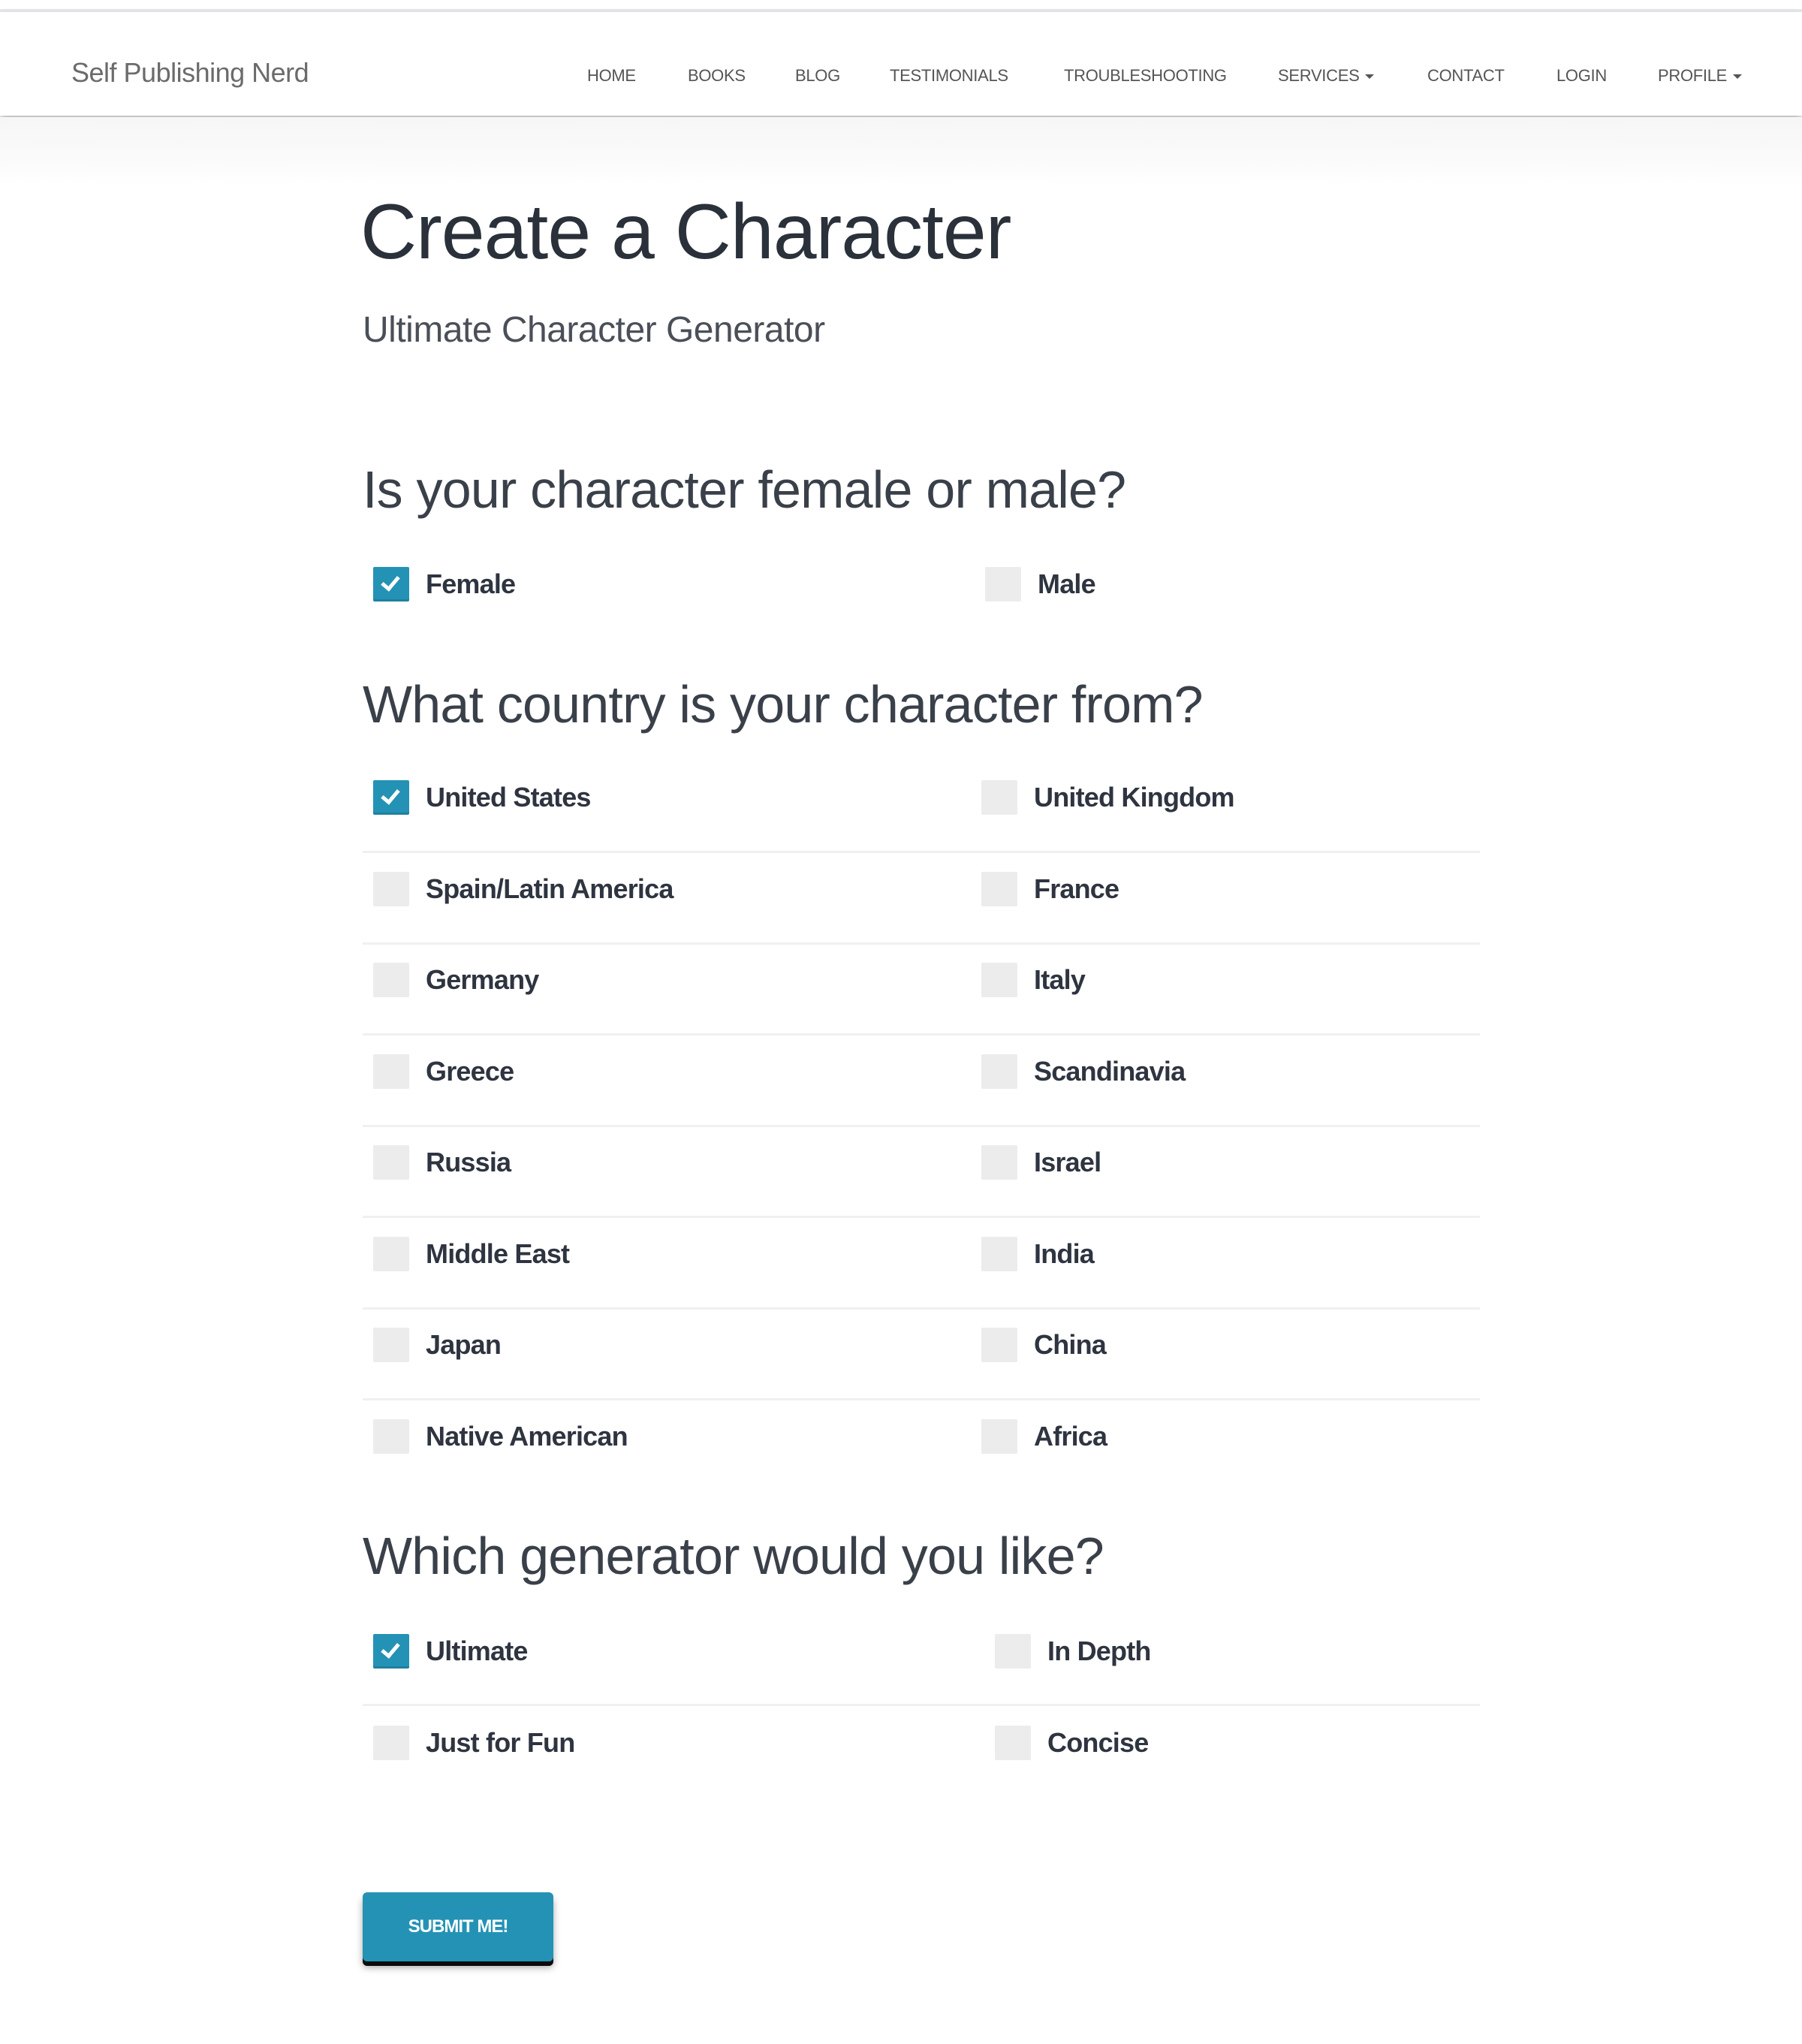  I want to click on gender-option-female: Female, so click(445, 584).